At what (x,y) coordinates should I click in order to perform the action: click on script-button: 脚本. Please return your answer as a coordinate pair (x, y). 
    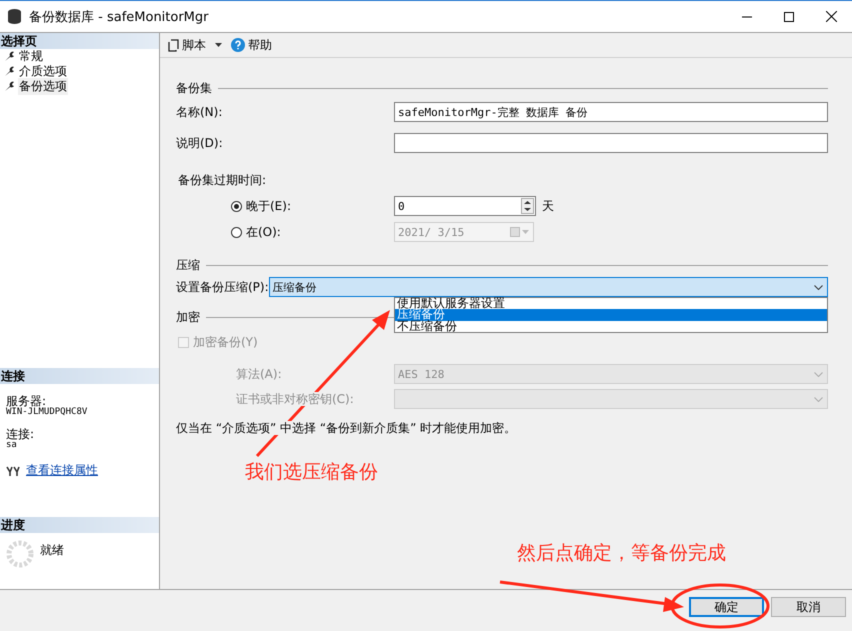
    Looking at the image, I should click on (187, 45).